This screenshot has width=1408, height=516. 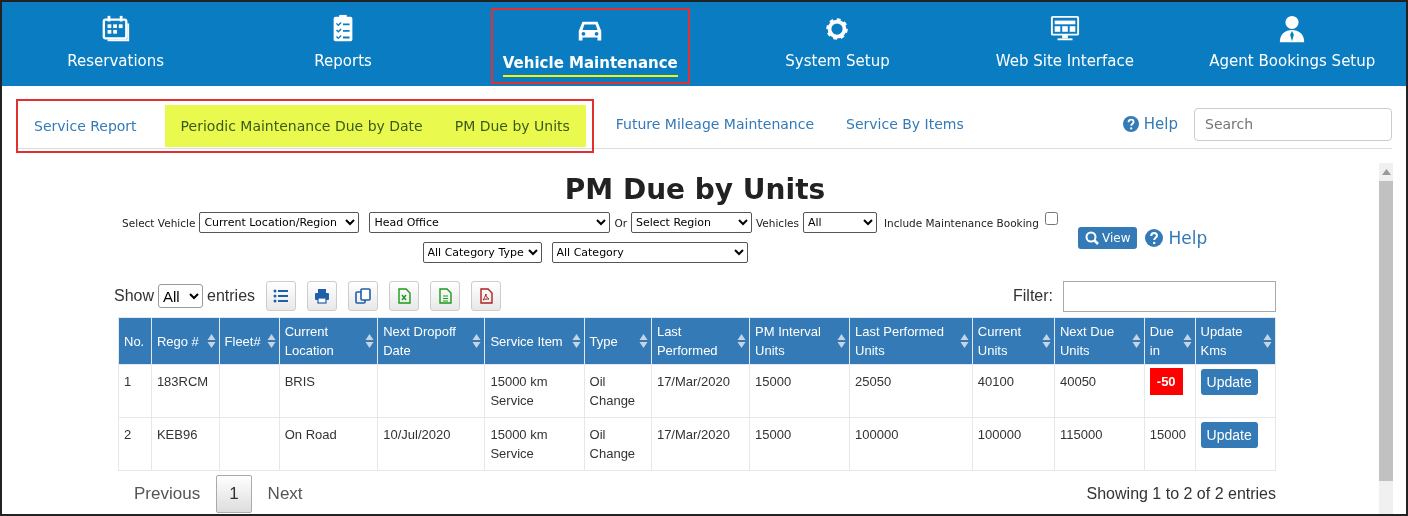 I want to click on vehicles-select: All, so click(x=840, y=222).